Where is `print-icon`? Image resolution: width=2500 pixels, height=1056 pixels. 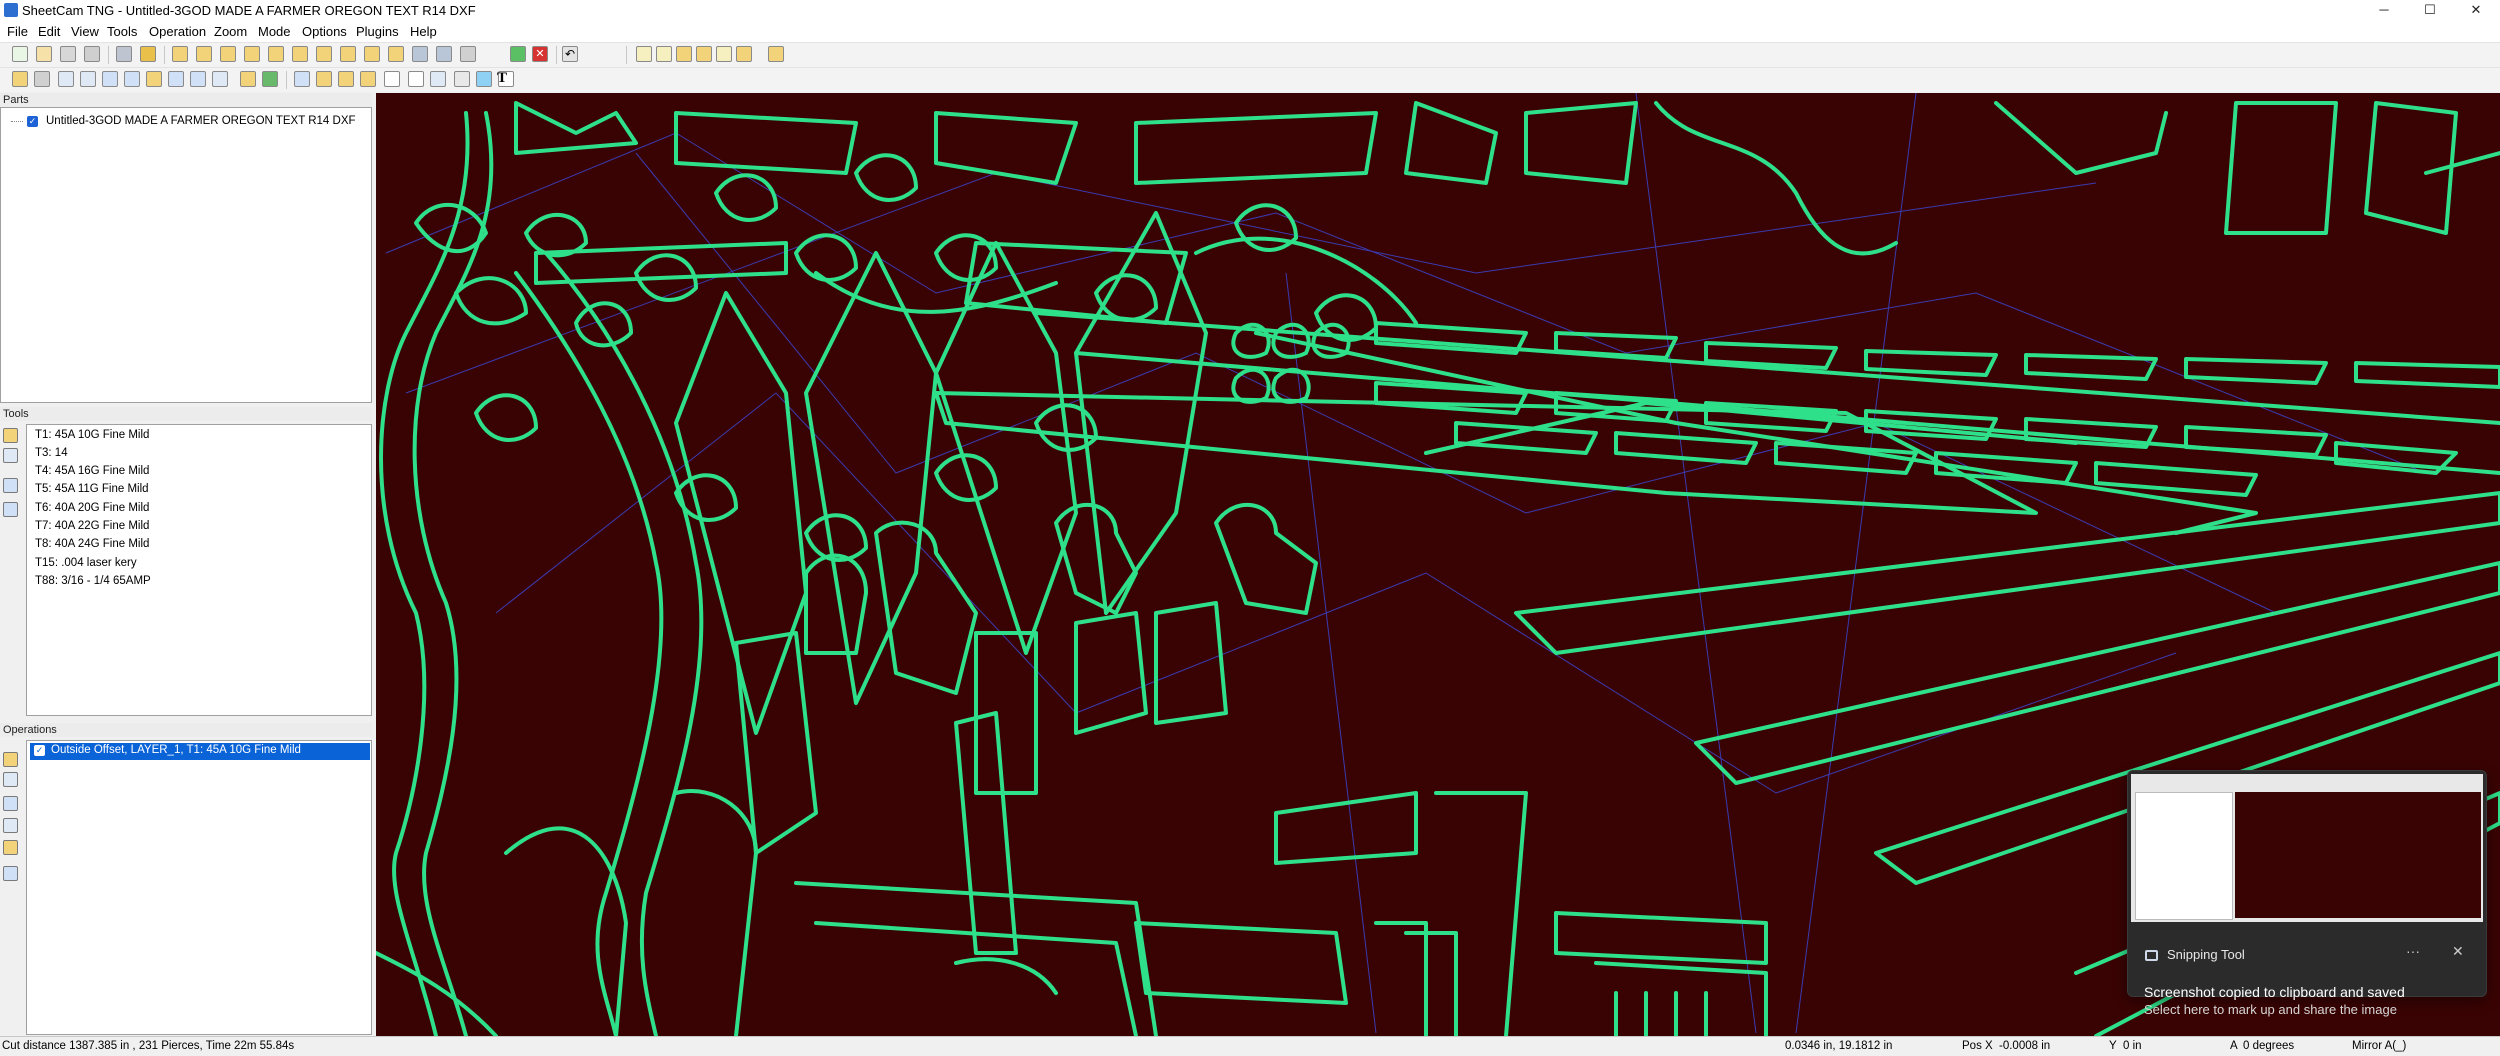
print-icon is located at coordinates (92, 54).